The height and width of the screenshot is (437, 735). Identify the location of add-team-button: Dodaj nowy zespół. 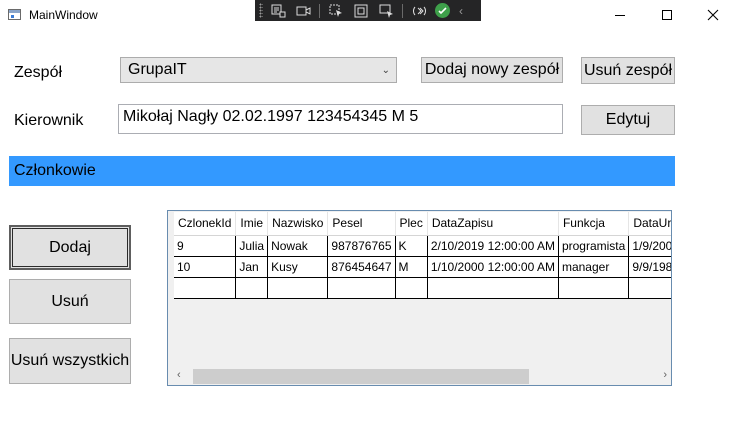
(492, 70).